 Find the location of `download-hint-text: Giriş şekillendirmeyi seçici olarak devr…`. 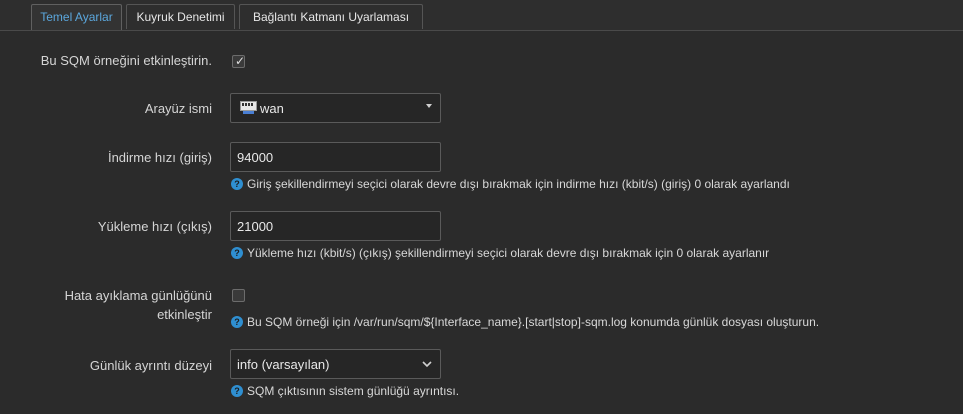

download-hint-text: Giriş şekillendirmeyi seçici olarak devr… is located at coordinates (518, 184).